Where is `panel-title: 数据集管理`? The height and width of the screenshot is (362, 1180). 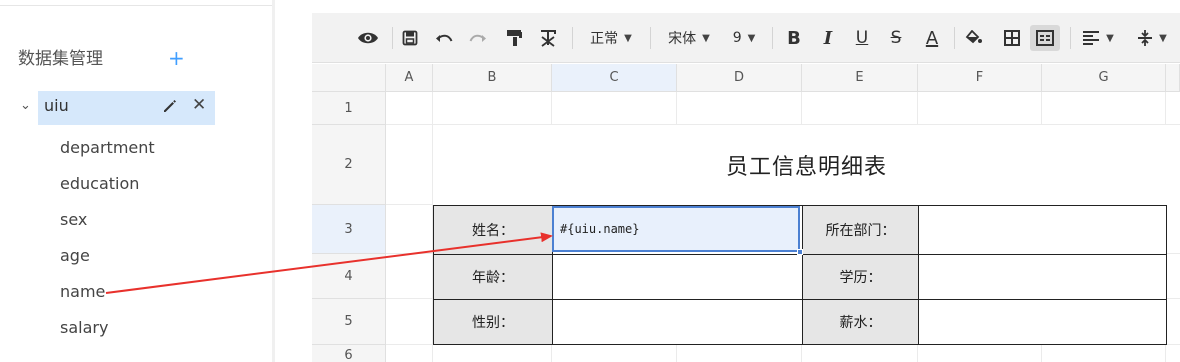 panel-title: 数据集管理 is located at coordinates (60, 59).